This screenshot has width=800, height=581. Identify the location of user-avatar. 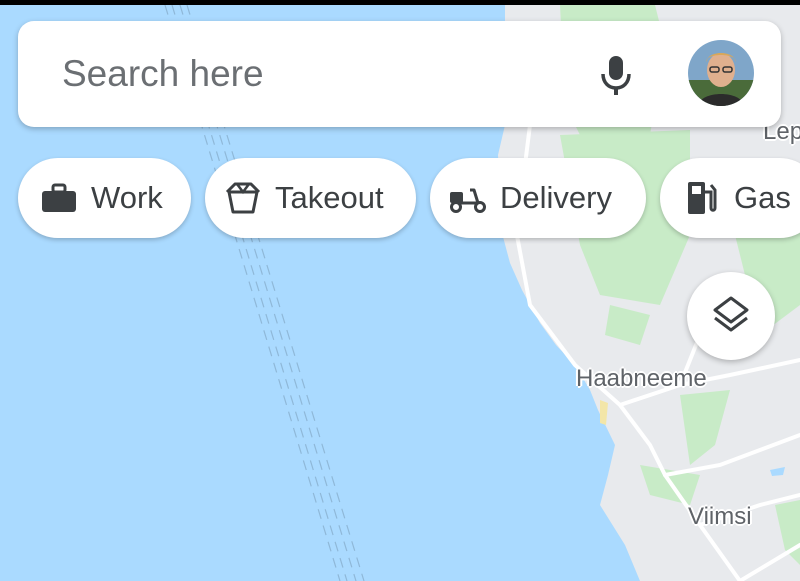
(721, 73).